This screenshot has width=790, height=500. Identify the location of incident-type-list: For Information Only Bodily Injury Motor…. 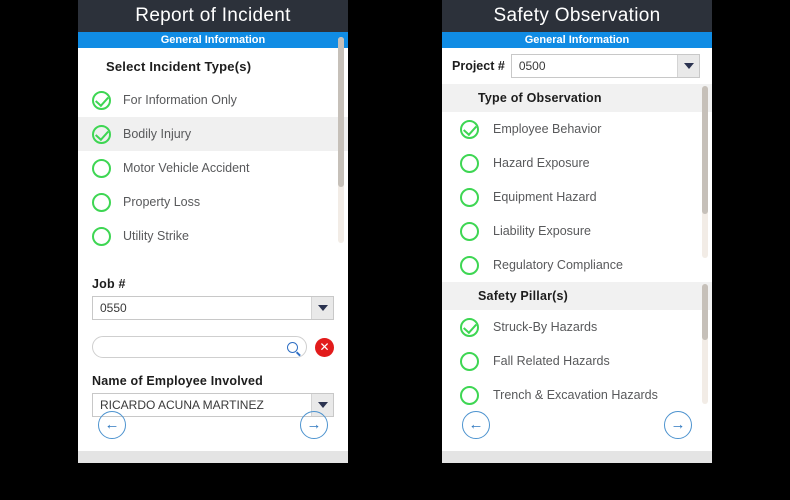
(213, 145).